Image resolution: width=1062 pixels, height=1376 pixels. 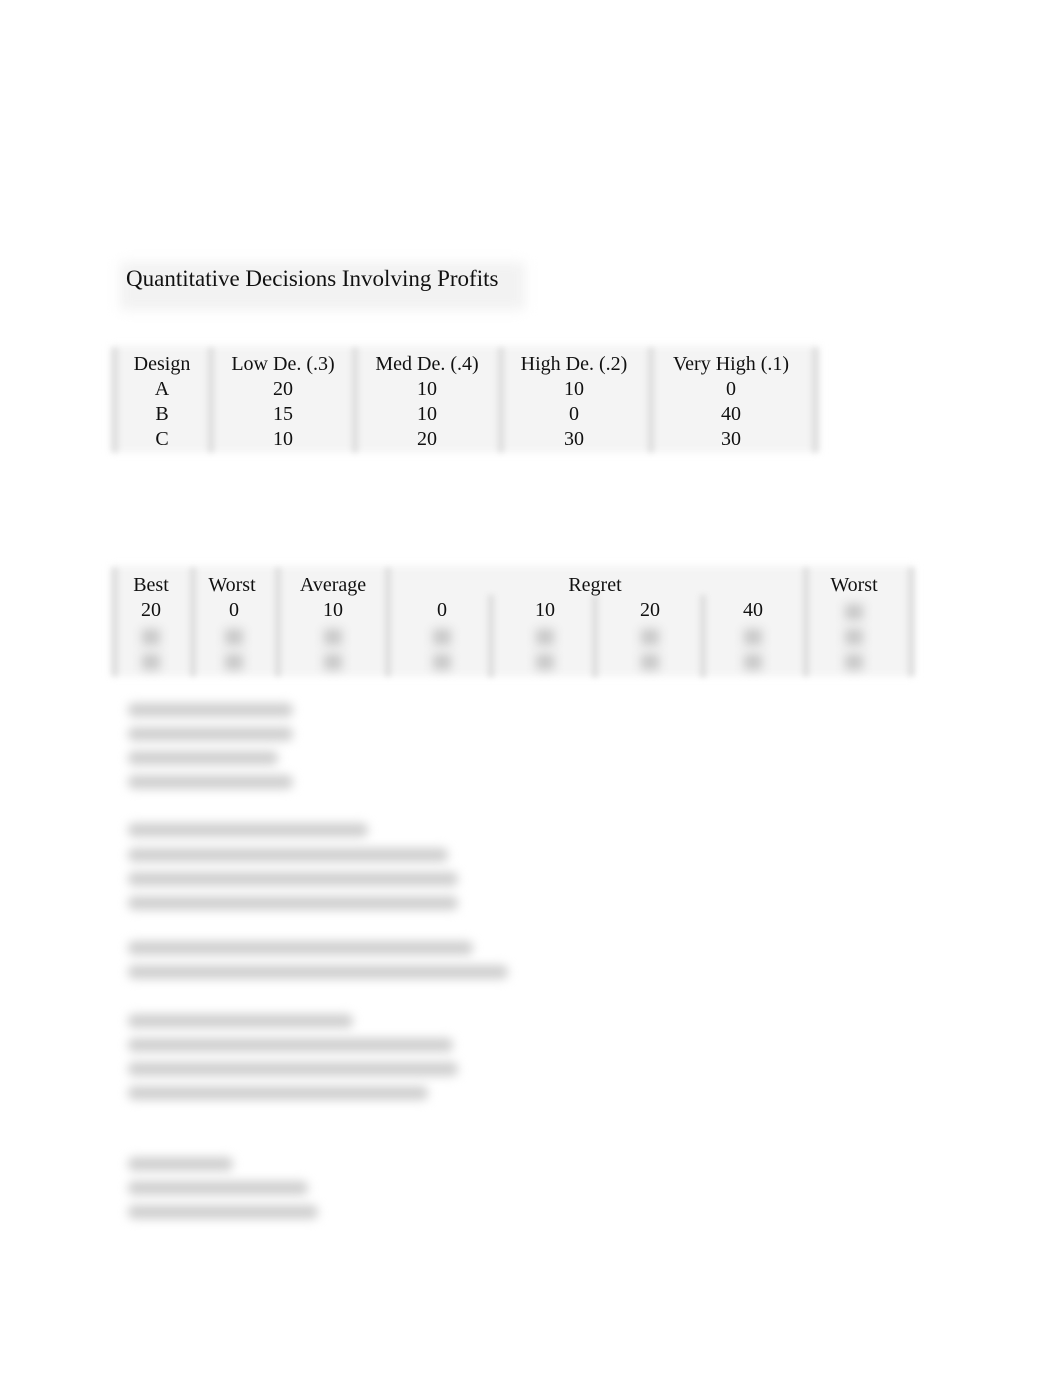 I want to click on table-cell: C, so click(x=162, y=439).